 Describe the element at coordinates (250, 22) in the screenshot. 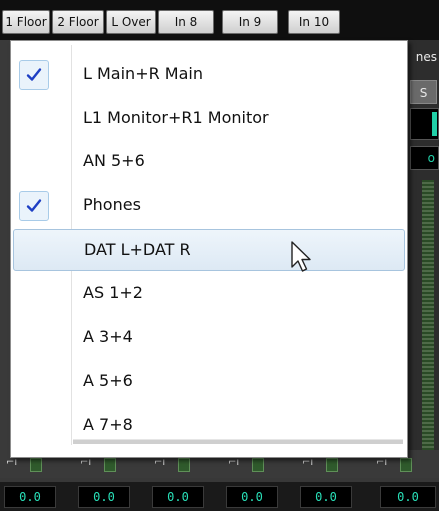

I see `channel-tab-5: In 9` at that location.